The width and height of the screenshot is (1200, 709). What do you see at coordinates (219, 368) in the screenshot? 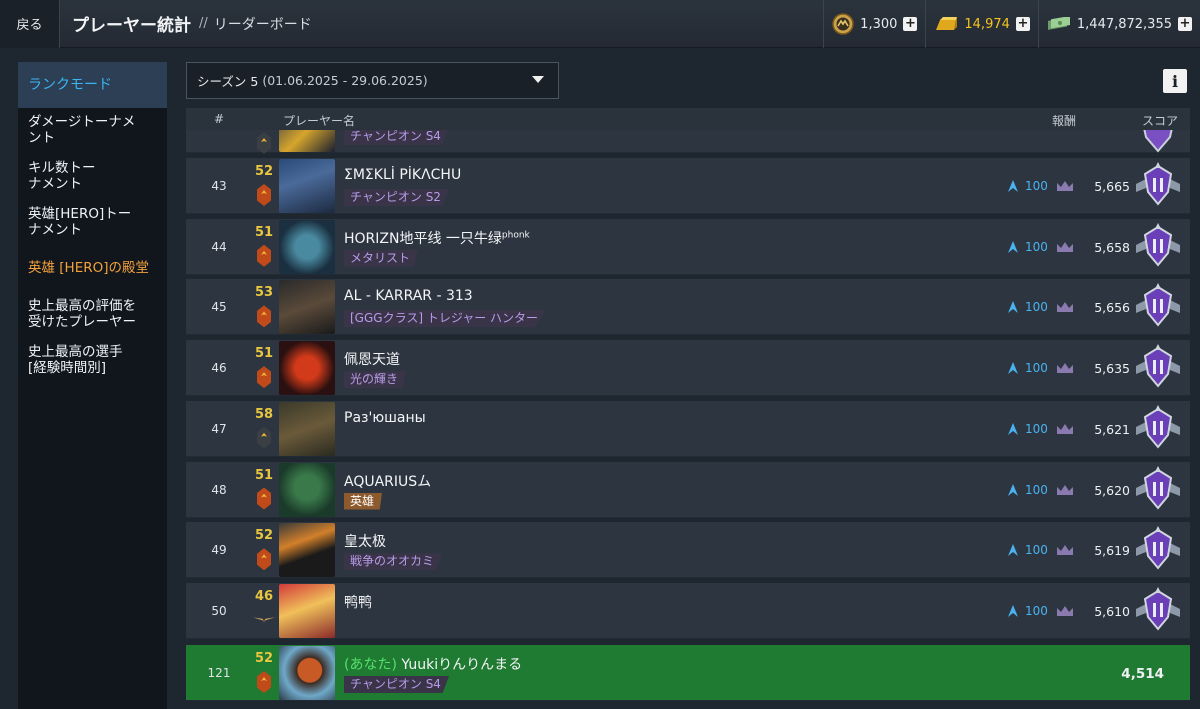
I see `rank-number: 46` at bounding box center [219, 368].